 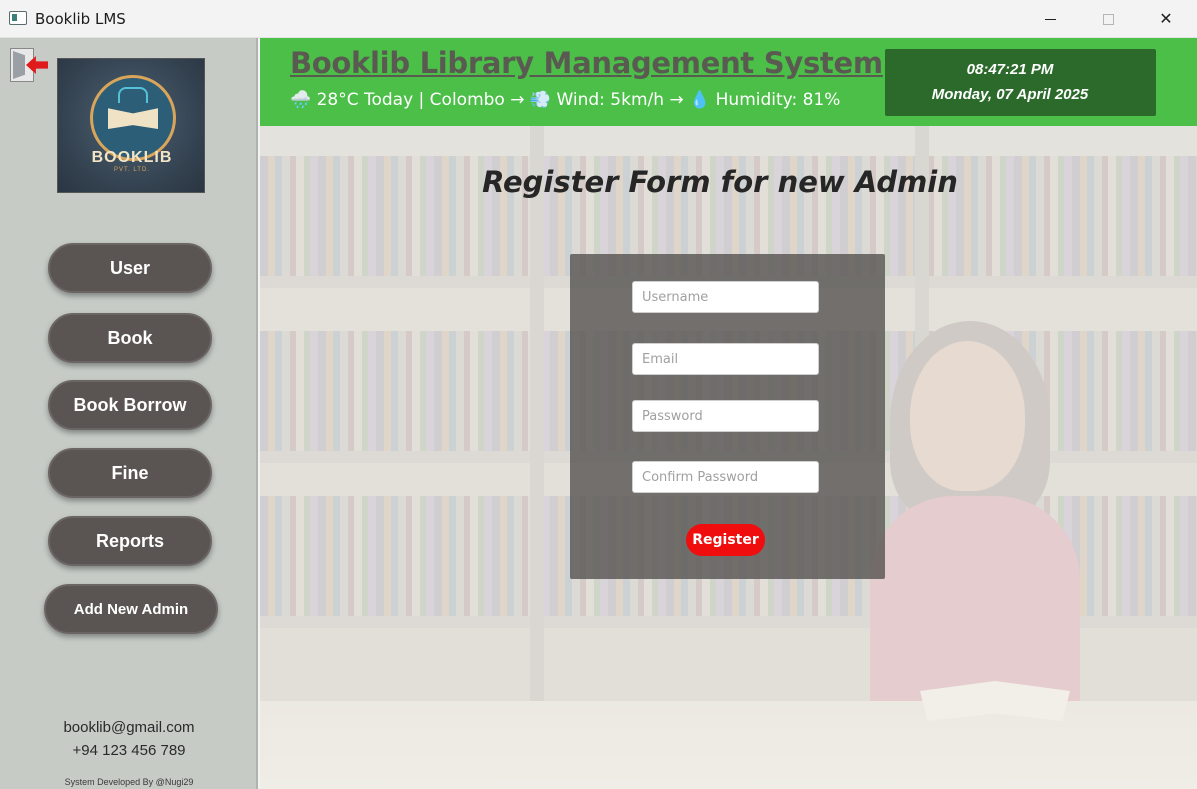 What do you see at coordinates (130, 541) in the screenshot?
I see `nav-reports-button: Reports` at bounding box center [130, 541].